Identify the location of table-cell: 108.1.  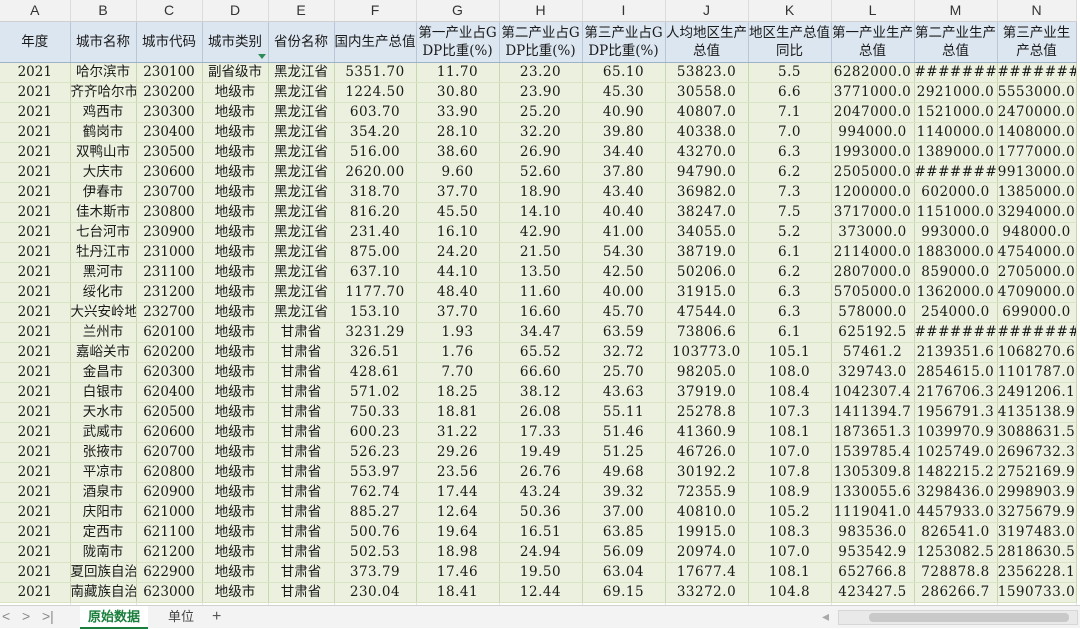
(790, 572).